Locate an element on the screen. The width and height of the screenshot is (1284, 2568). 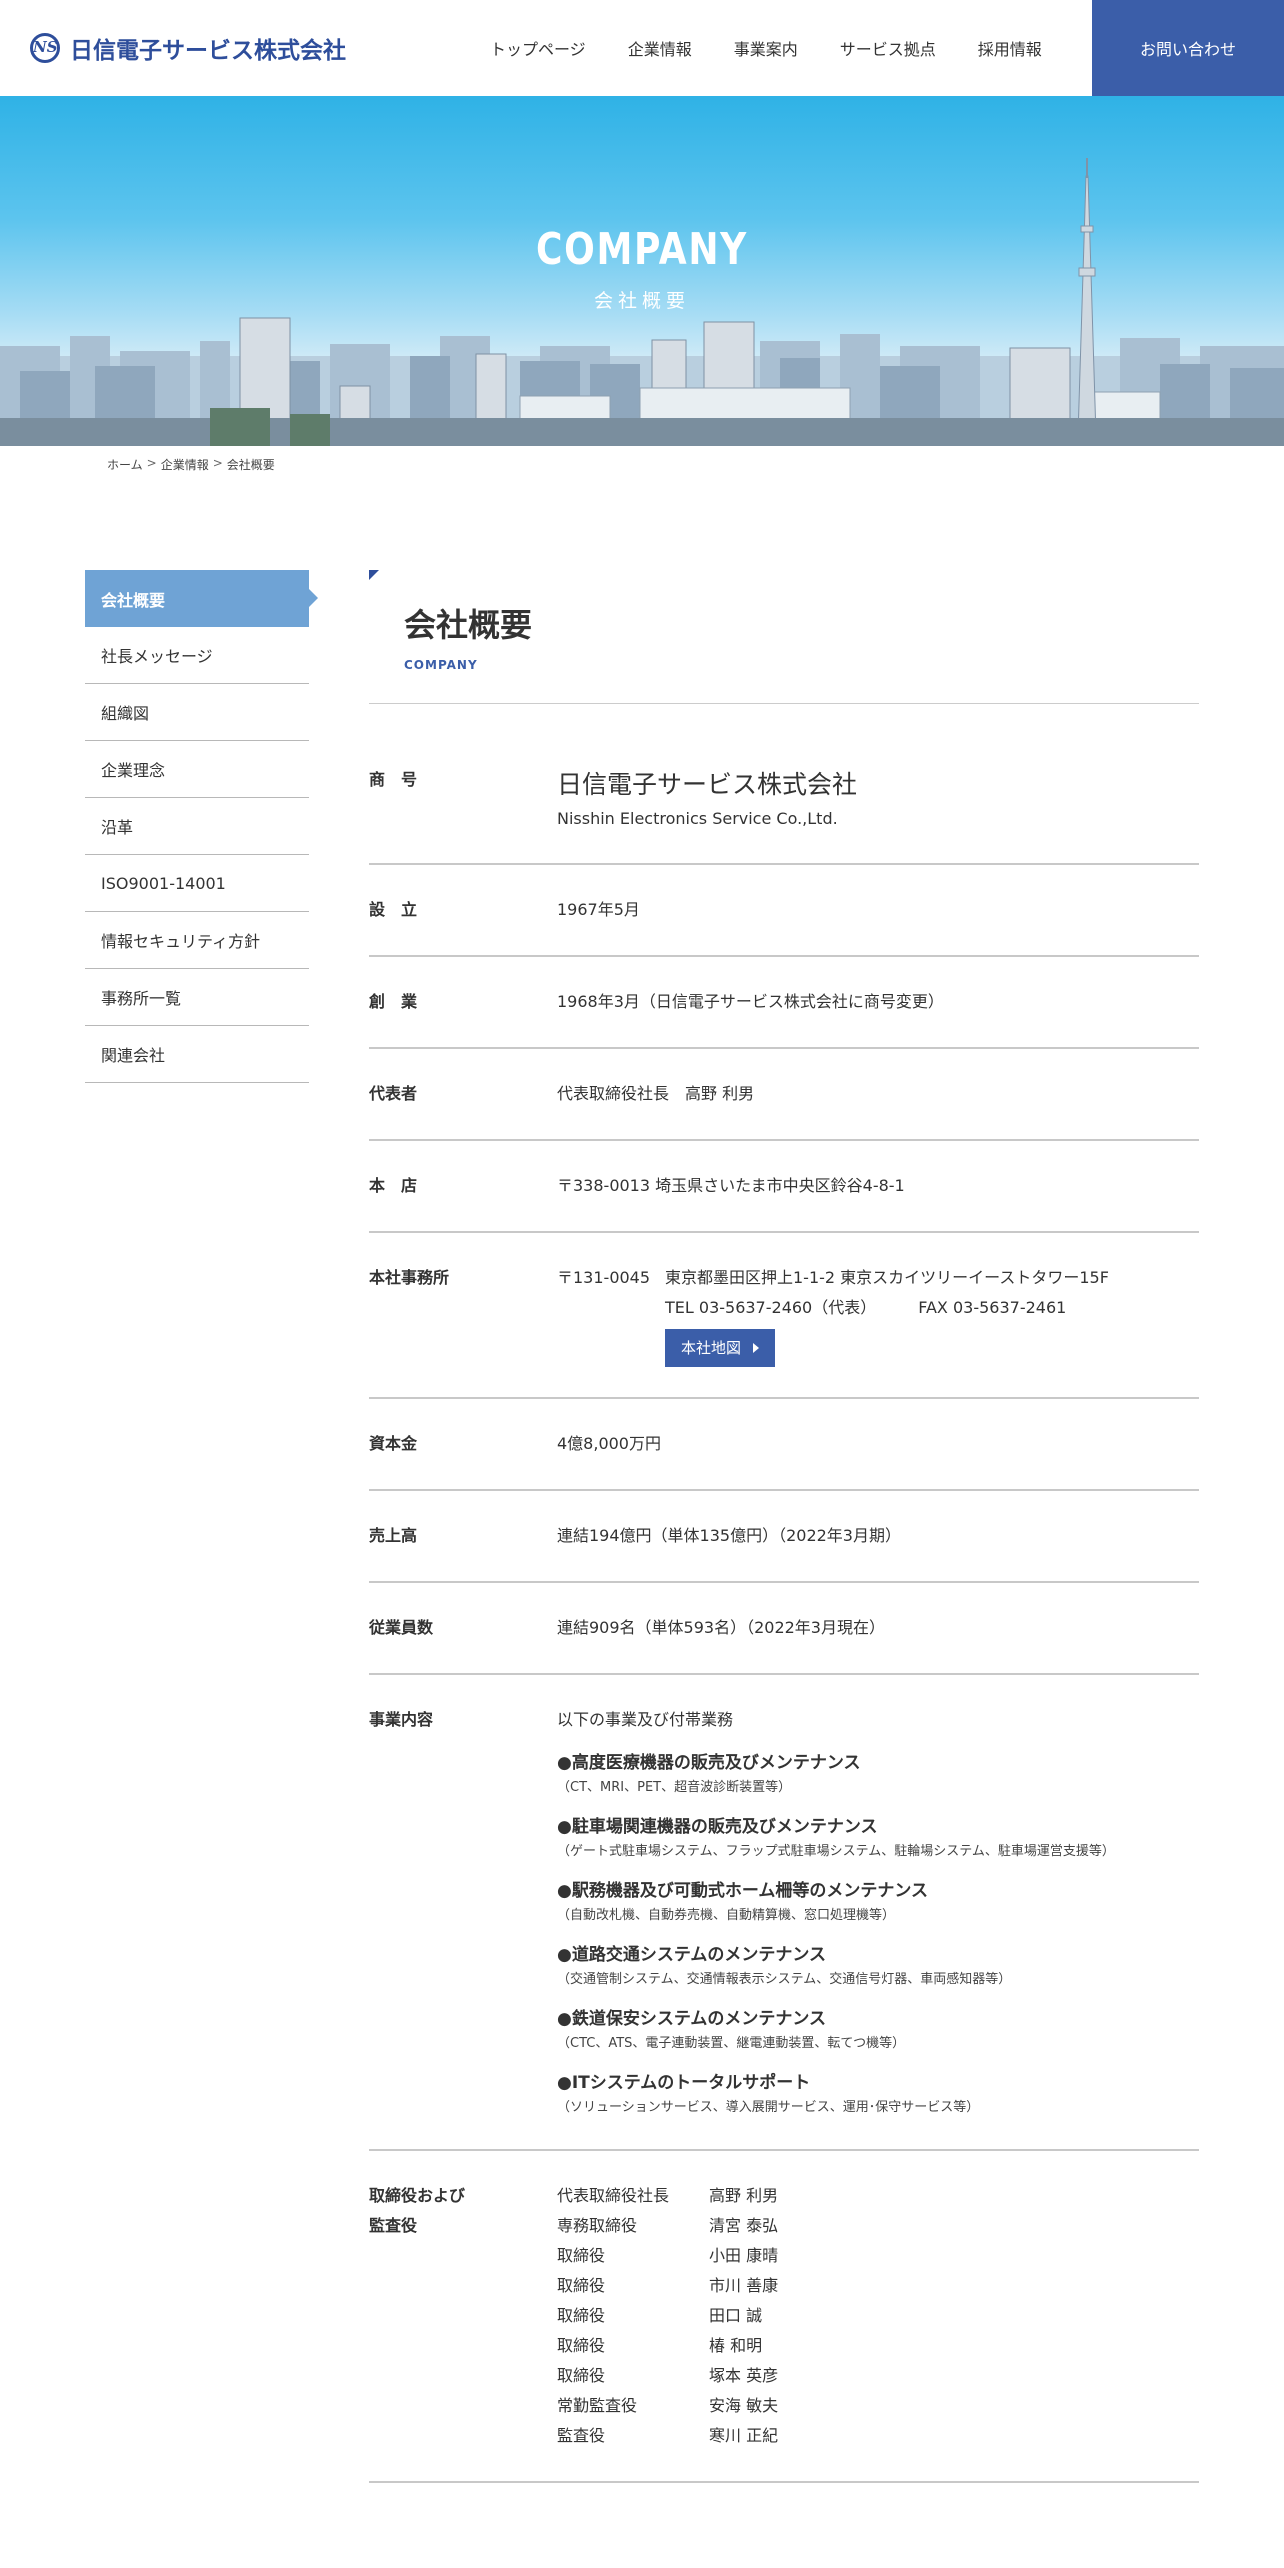
office-fax: FAX 03-5637-2461 is located at coordinates (992, 1307).